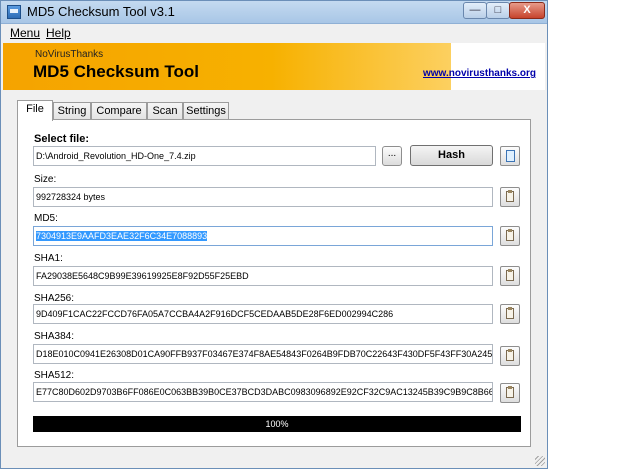 The image size is (640, 469). Describe the element at coordinates (274, 12) in the screenshot. I see `title-bar: MD5 Checksum Tool v3.1 — □ X` at that location.